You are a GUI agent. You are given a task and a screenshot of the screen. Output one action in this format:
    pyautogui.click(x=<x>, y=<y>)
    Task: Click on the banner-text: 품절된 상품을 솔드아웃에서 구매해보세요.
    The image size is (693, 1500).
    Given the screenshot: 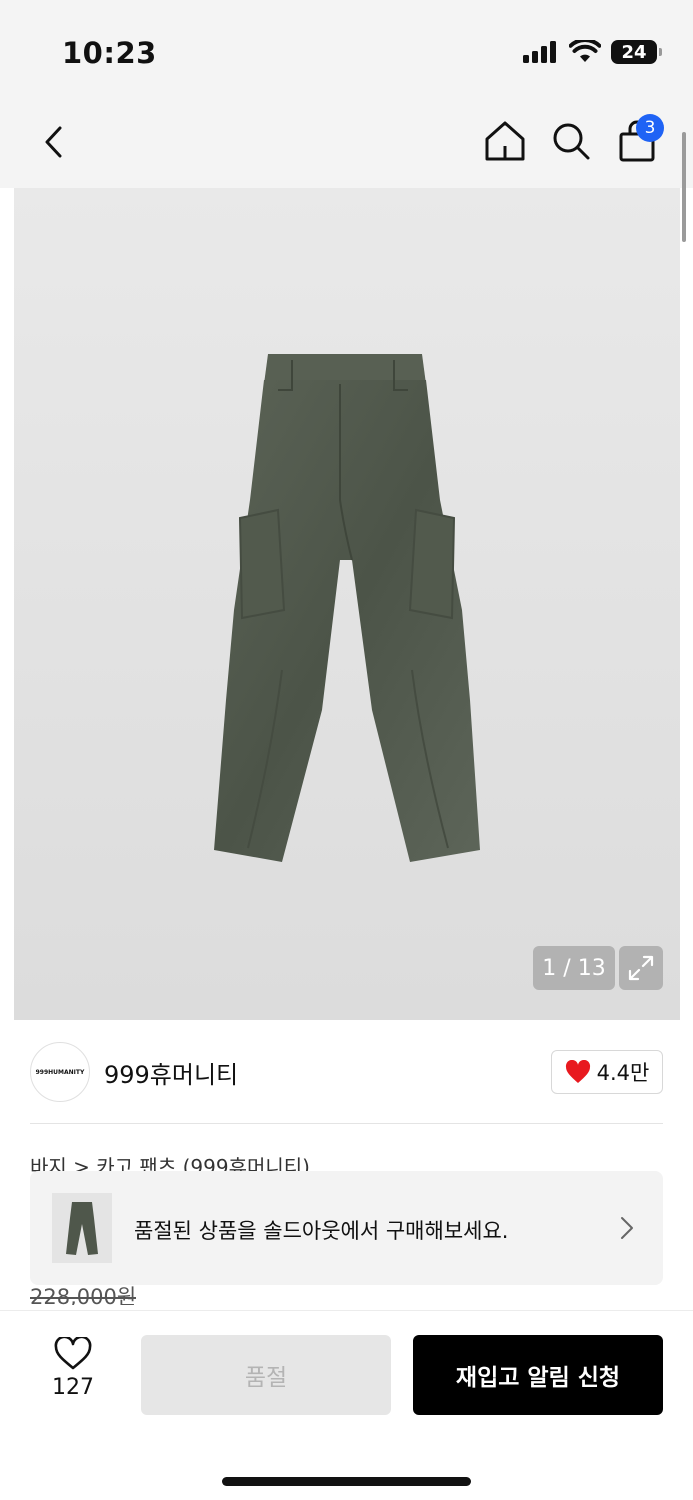 What is the action you would take?
    pyautogui.click(x=321, y=1231)
    